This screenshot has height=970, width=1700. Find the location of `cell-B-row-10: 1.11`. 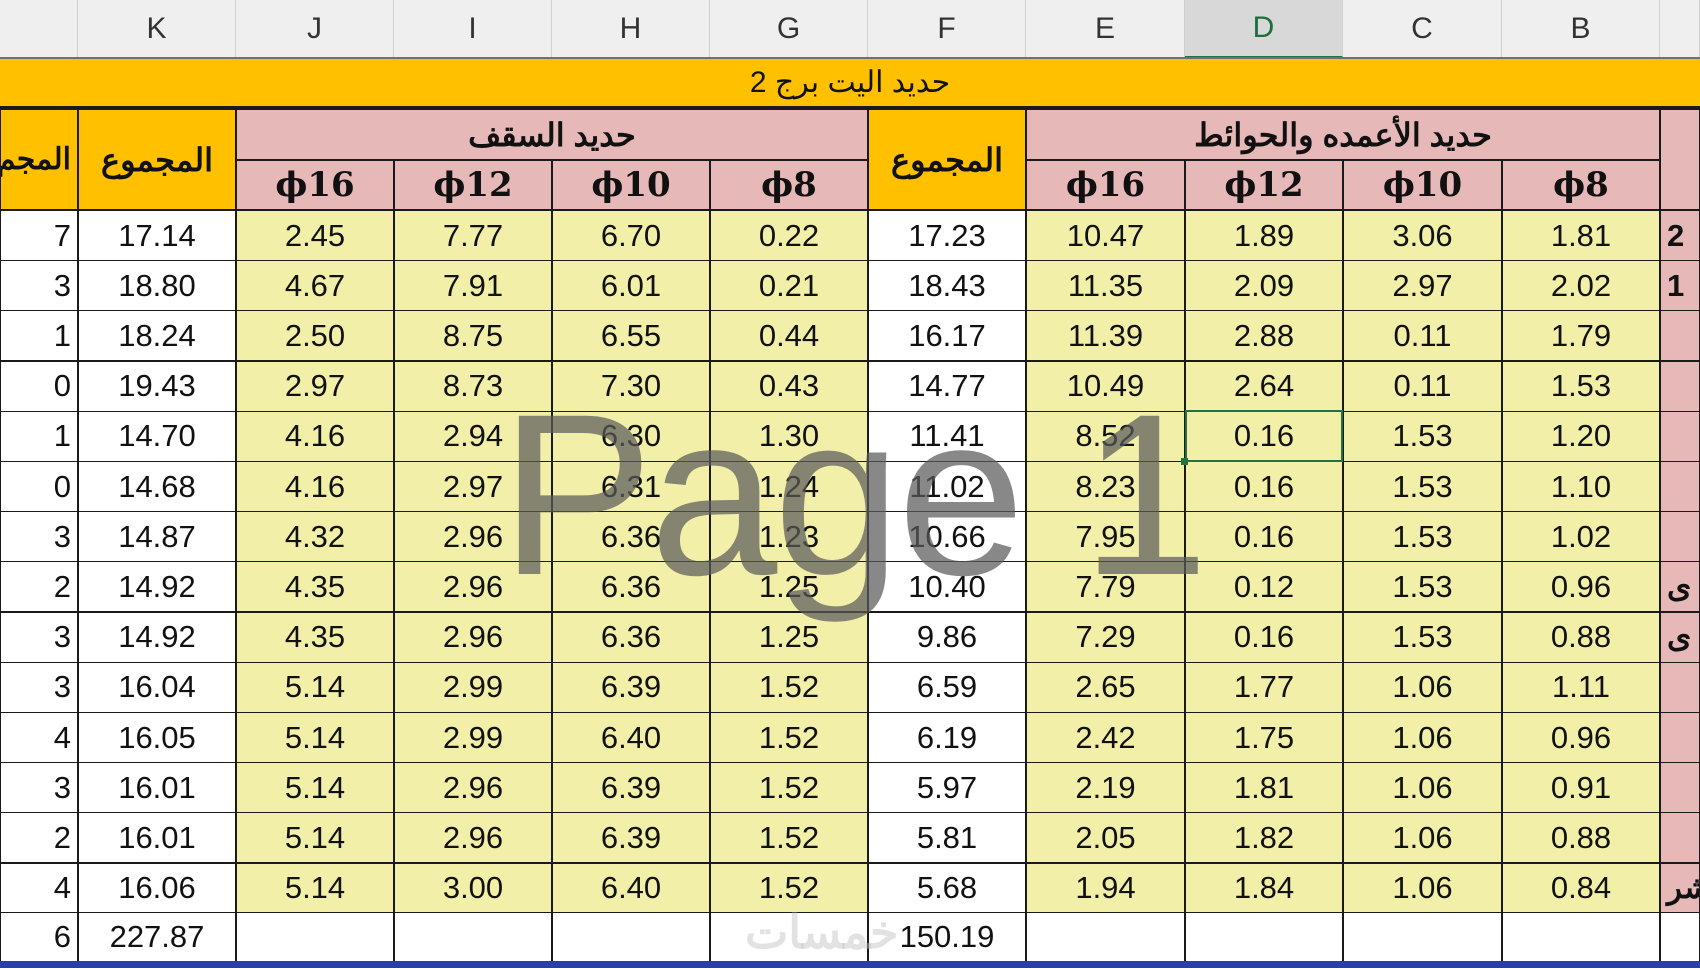

cell-B-row-10: 1.11 is located at coordinates (1581, 687).